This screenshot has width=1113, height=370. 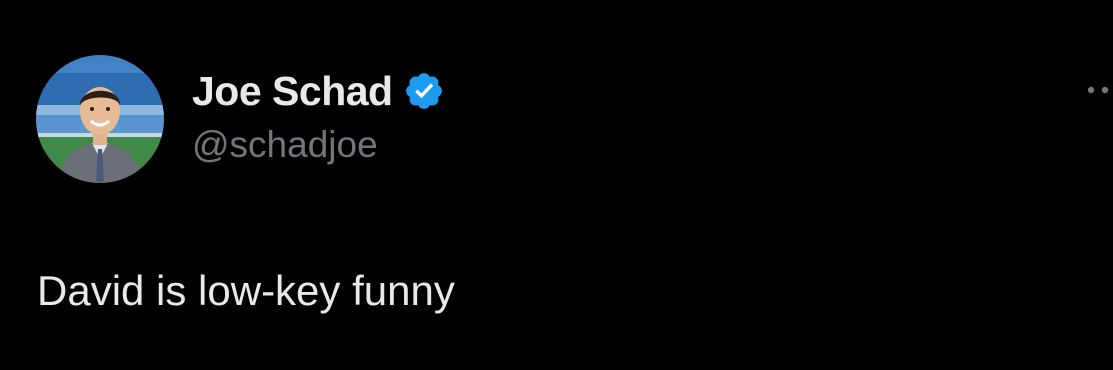 What do you see at coordinates (246, 290) in the screenshot?
I see `tweet-text: David is low-key funny` at bounding box center [246, 290].